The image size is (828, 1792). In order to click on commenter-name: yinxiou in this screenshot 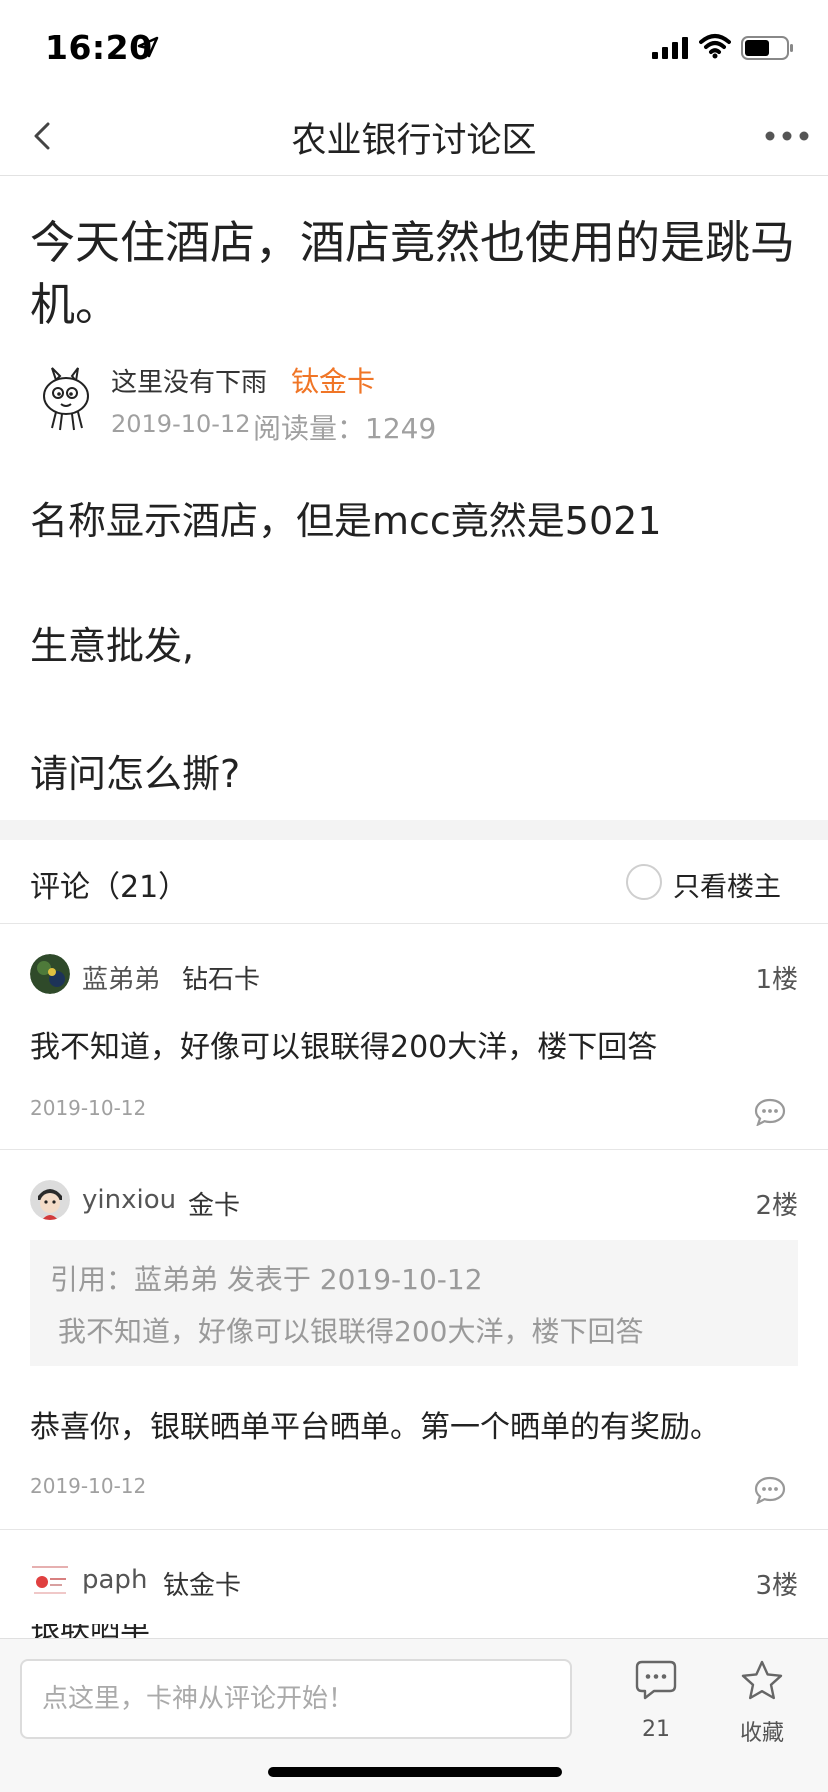, I will do `click(129, 1200)`.